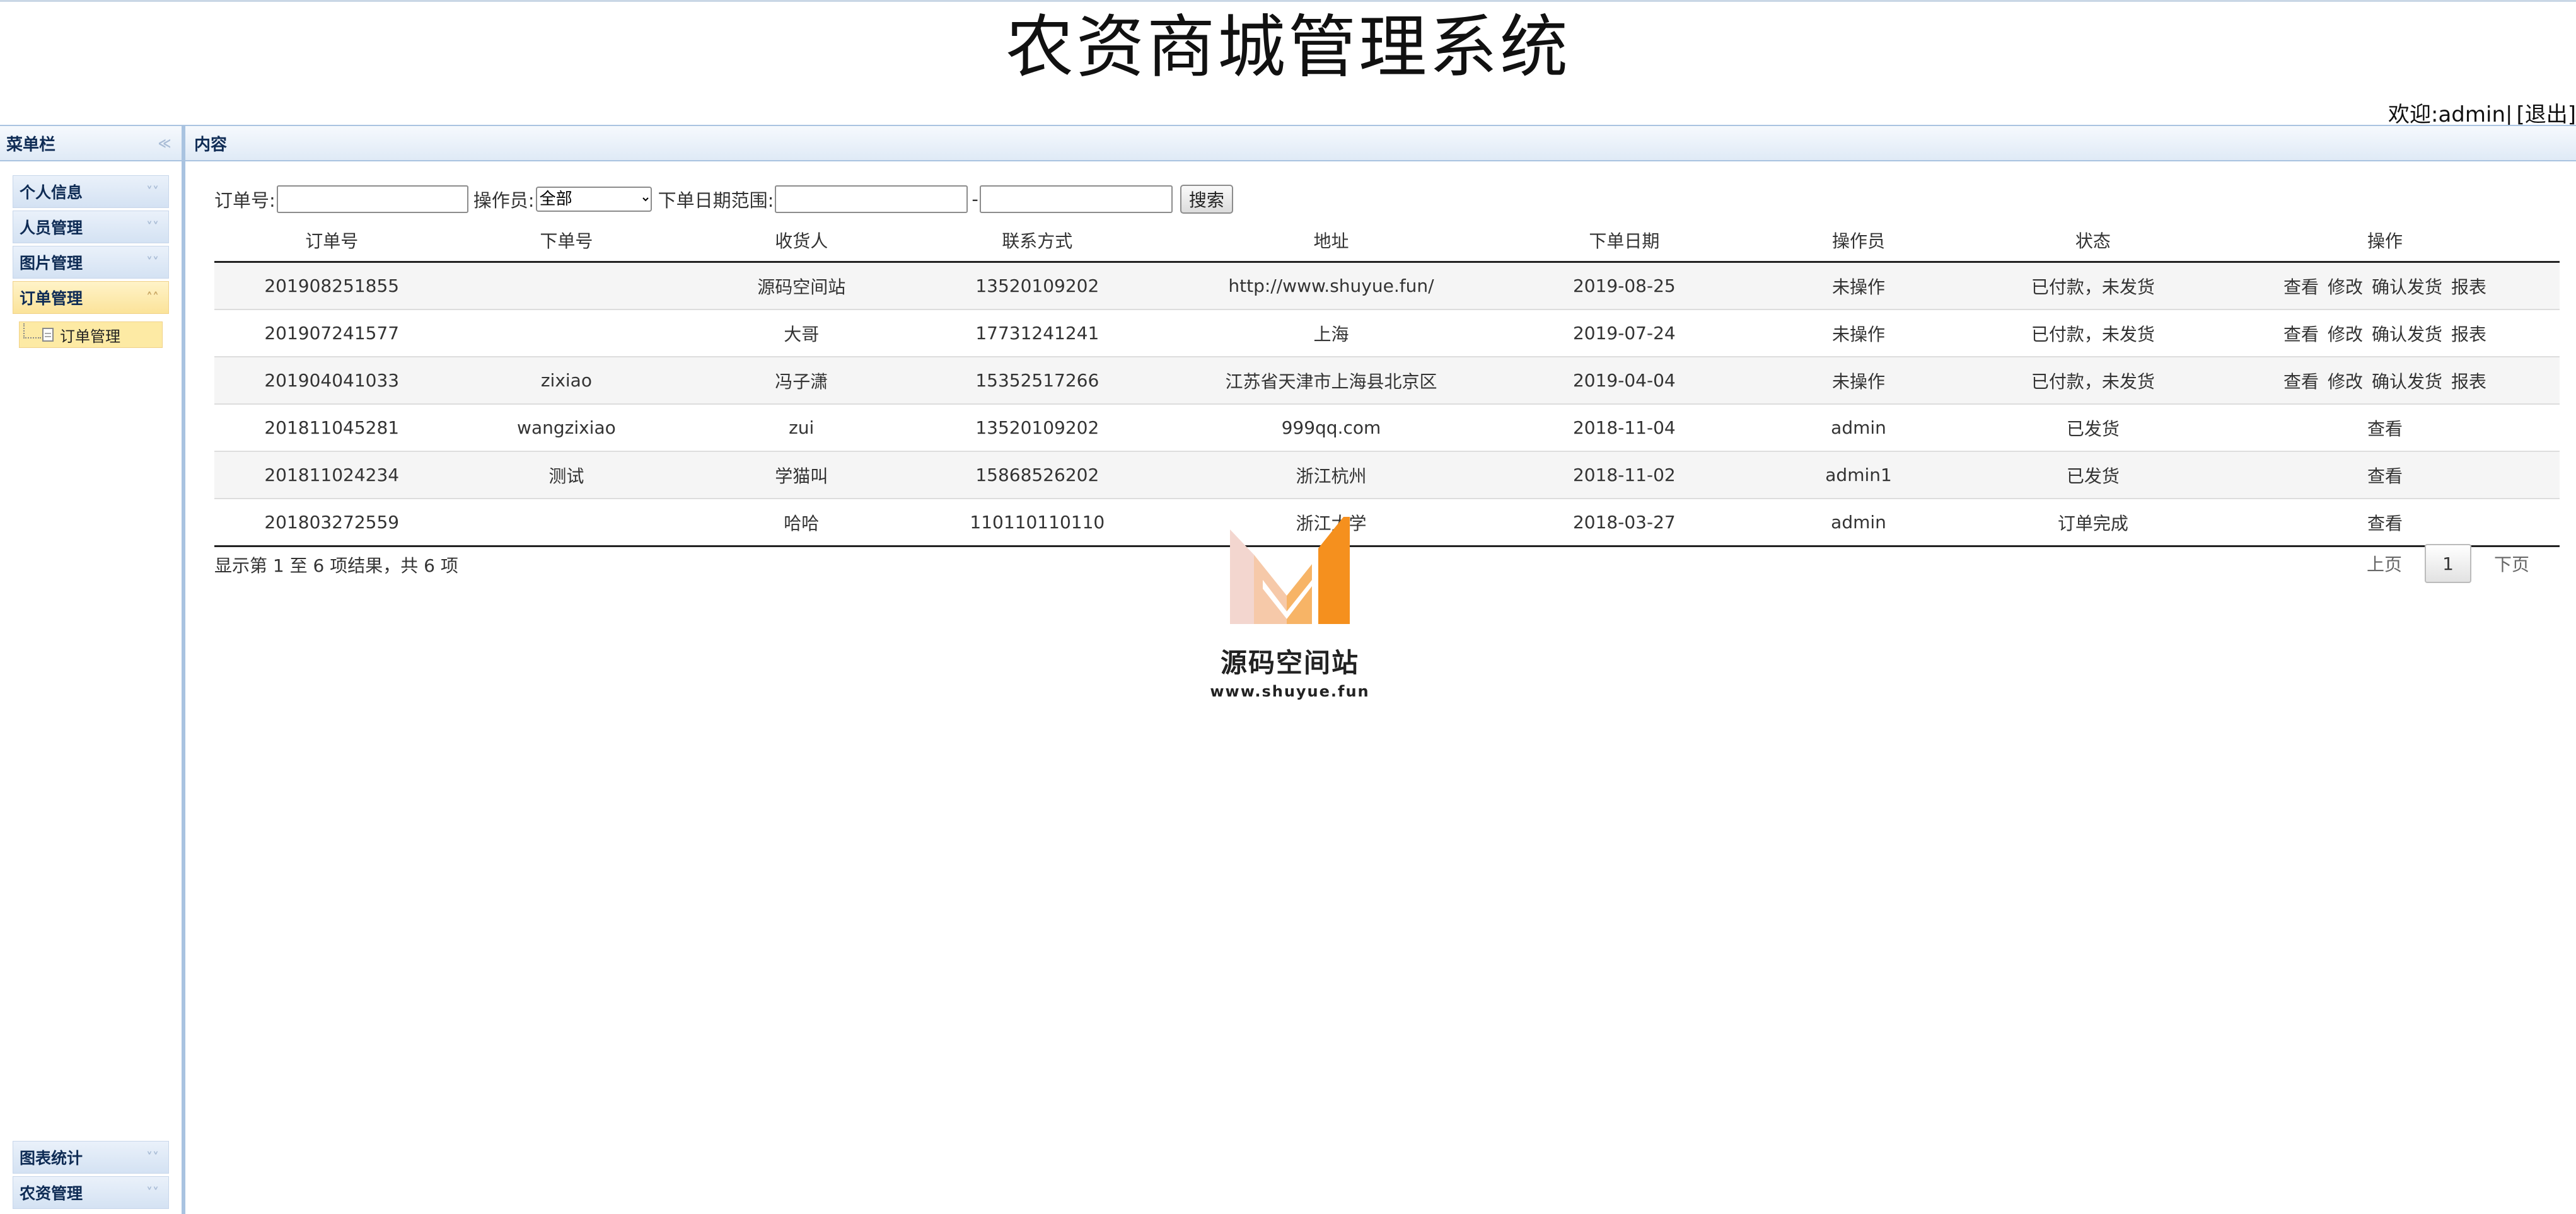 The width and height of the screenshot is (2576, 1214). I want to click on column-header: 地址, so click(1331, 241).